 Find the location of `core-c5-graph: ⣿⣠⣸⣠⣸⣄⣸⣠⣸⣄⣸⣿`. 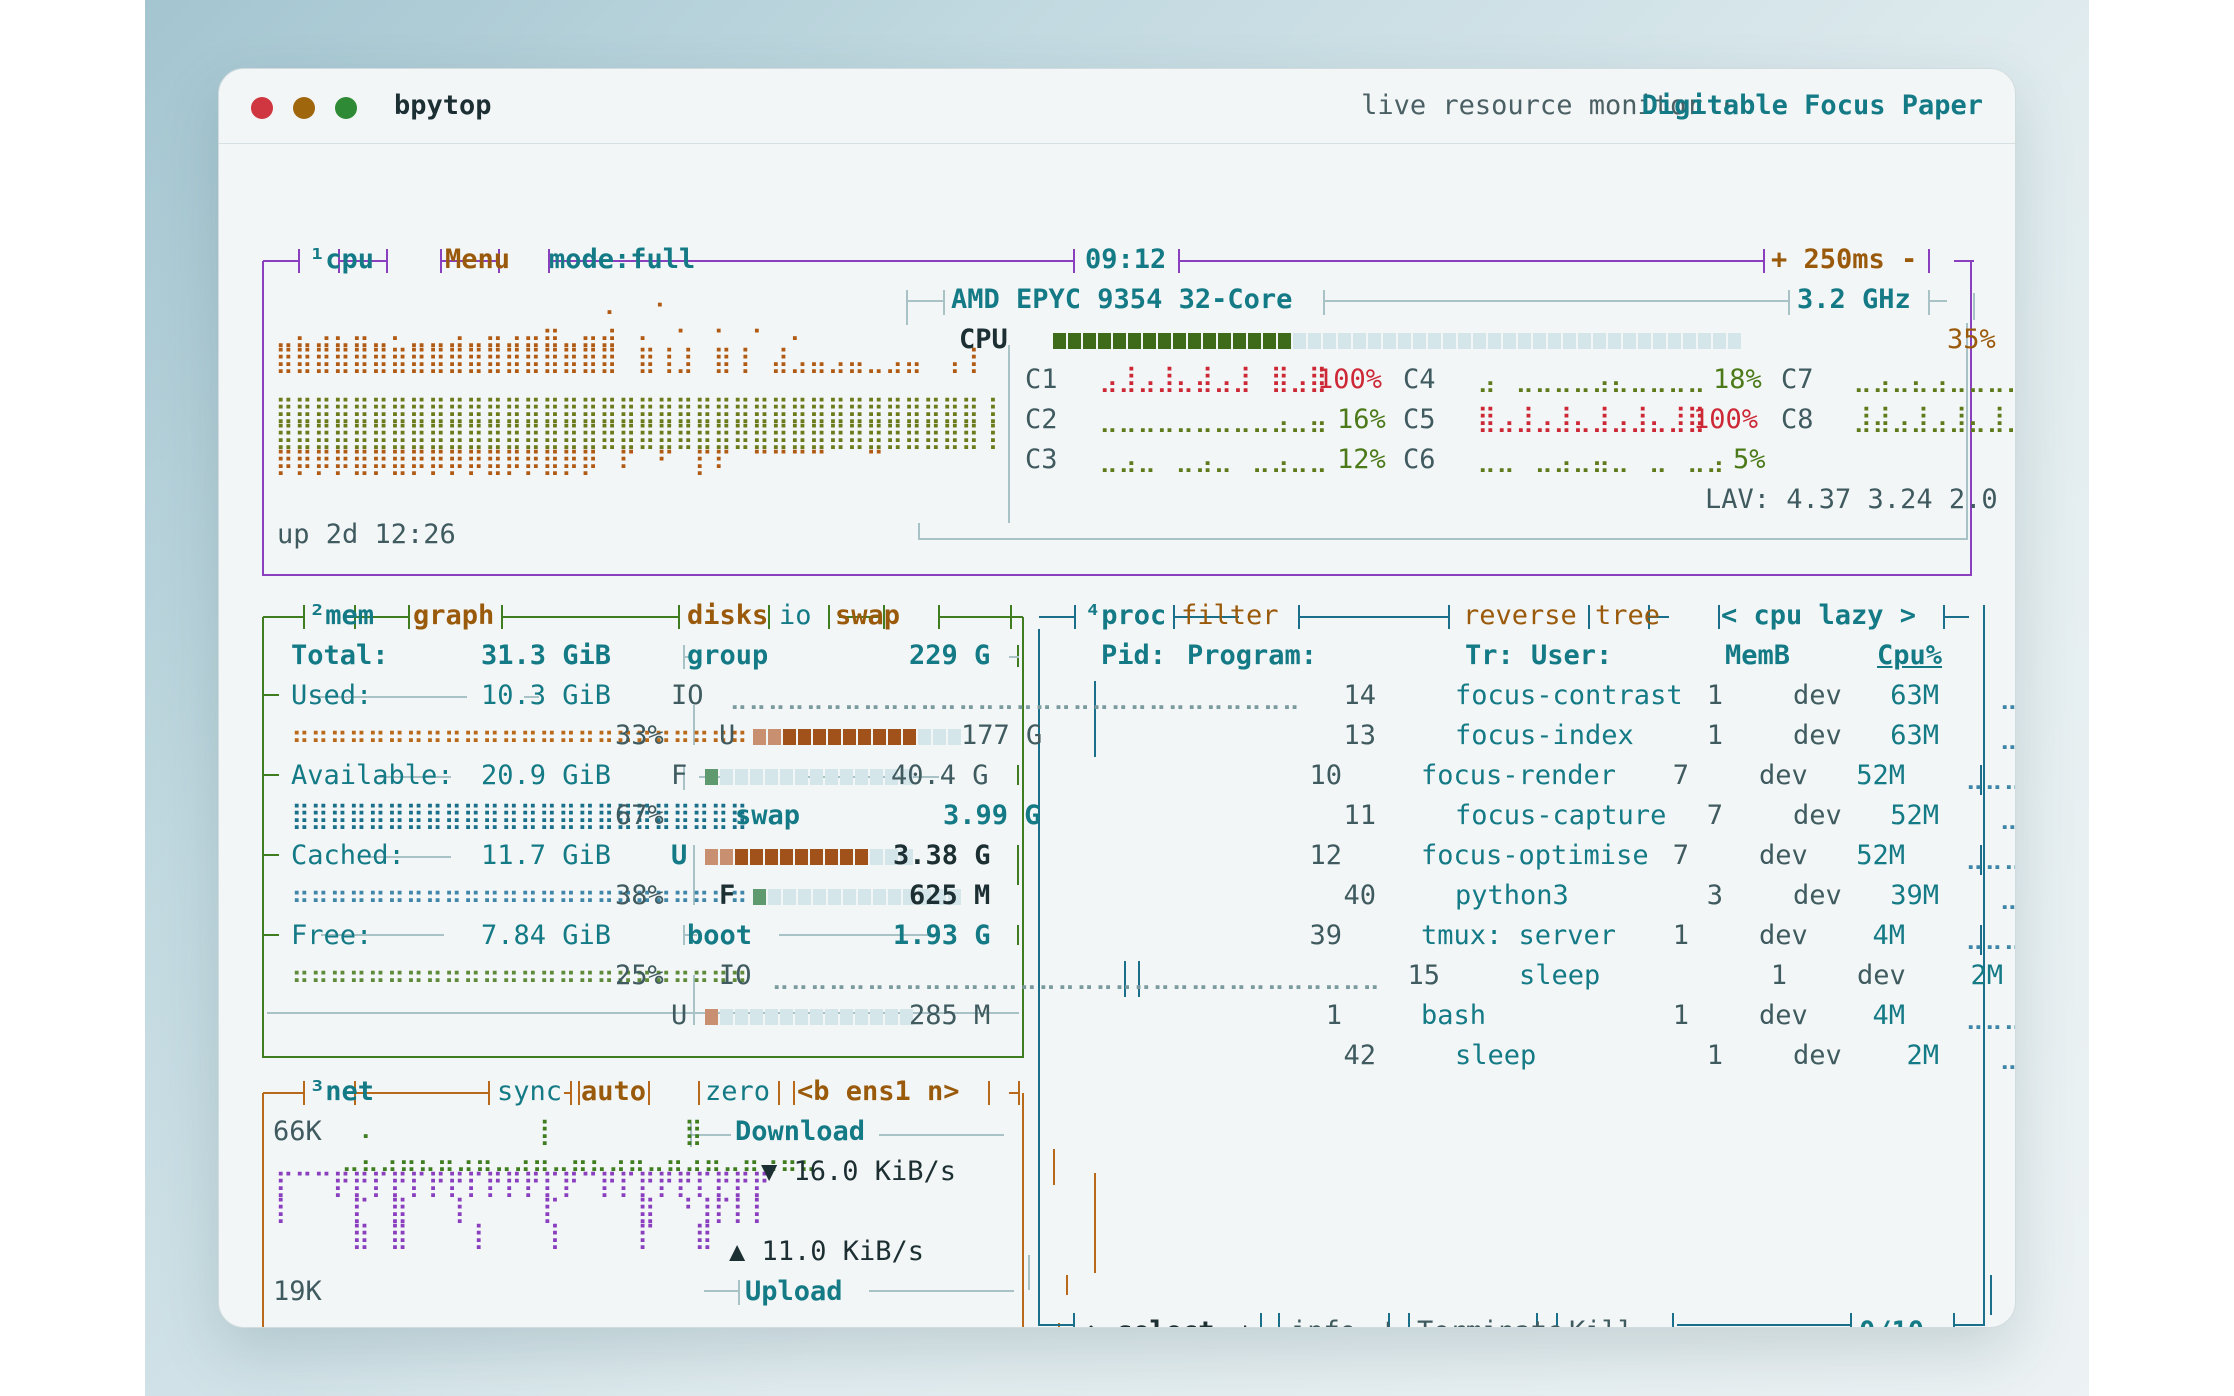

core-c5-graph: ⣿⣠⣸⣠⣸⣄⣸⣠⣸⣄⣸⣿ is located at coordinates (1591, 419).